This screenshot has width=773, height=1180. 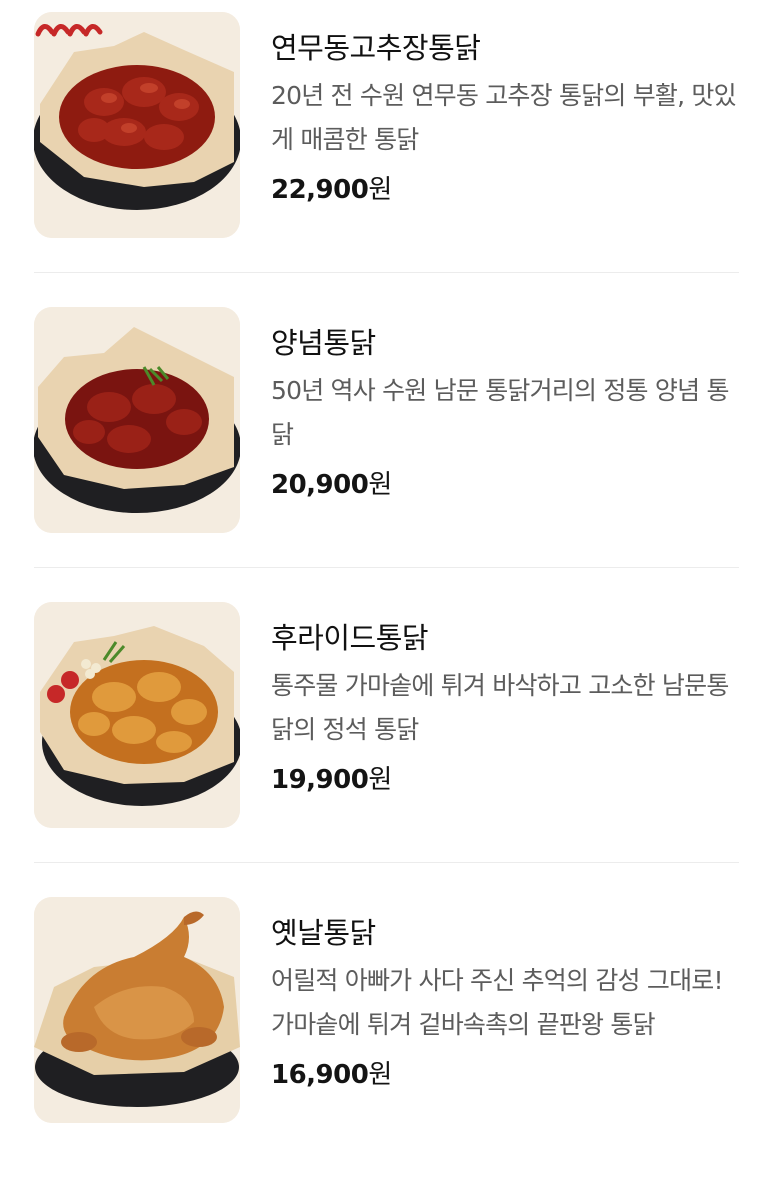 I want to click on menu-item-name: 옛날통닭, so click(x=323, y=933).